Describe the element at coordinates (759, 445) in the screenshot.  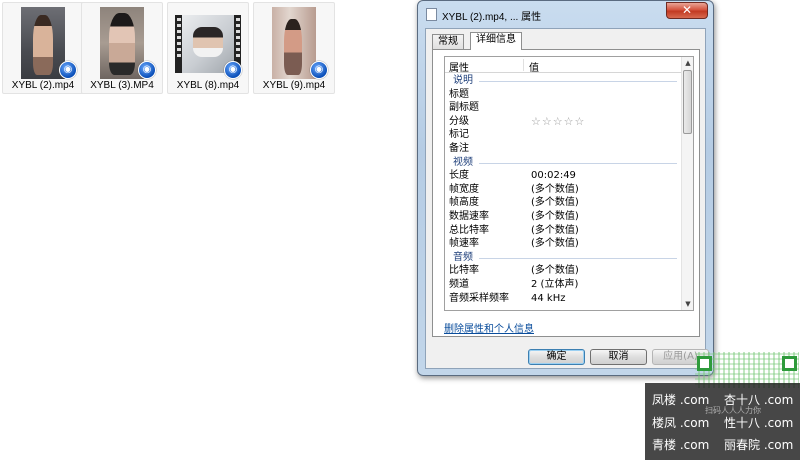
I see `watermark-text: 丽春院 .com` at that location.